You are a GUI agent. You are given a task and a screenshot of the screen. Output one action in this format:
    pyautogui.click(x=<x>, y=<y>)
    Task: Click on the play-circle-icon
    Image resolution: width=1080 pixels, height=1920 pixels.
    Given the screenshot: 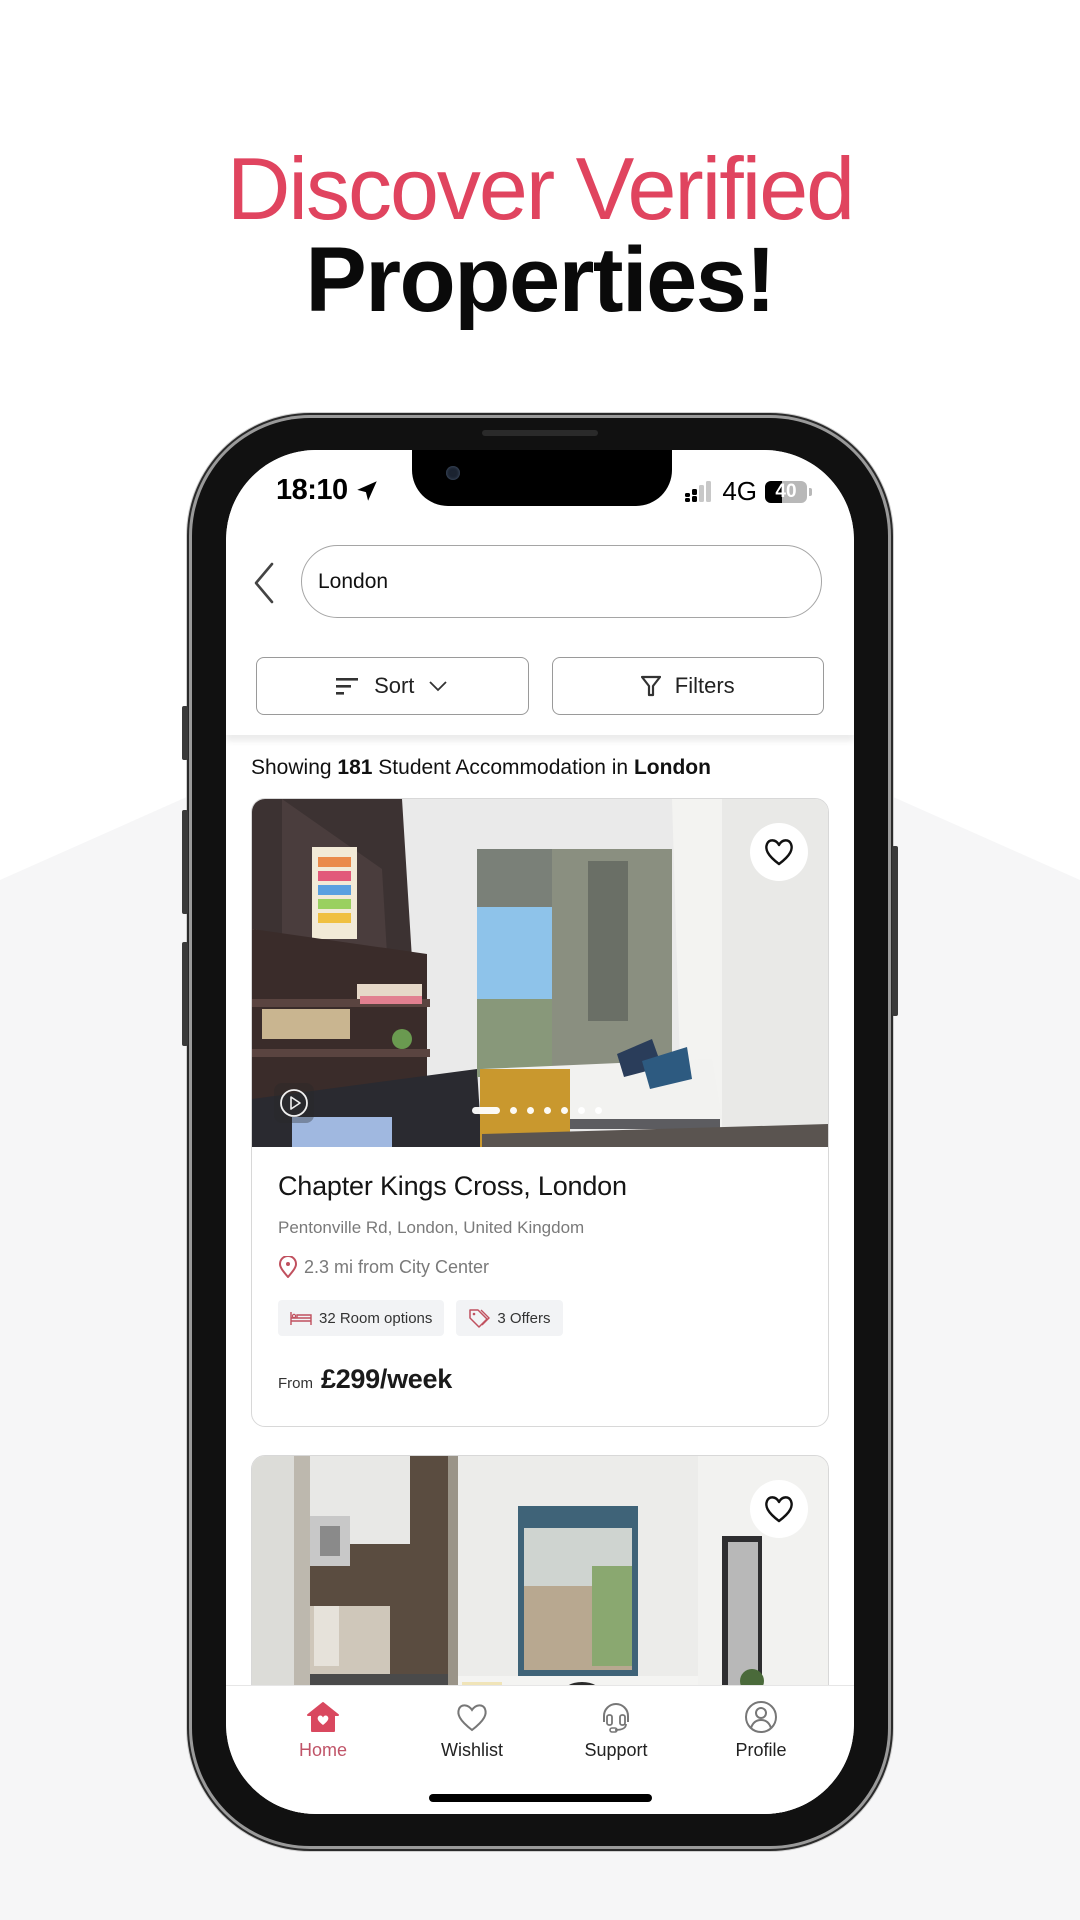 What is the action you would take?
    pyautogui.click(x=294, y=1103)
    